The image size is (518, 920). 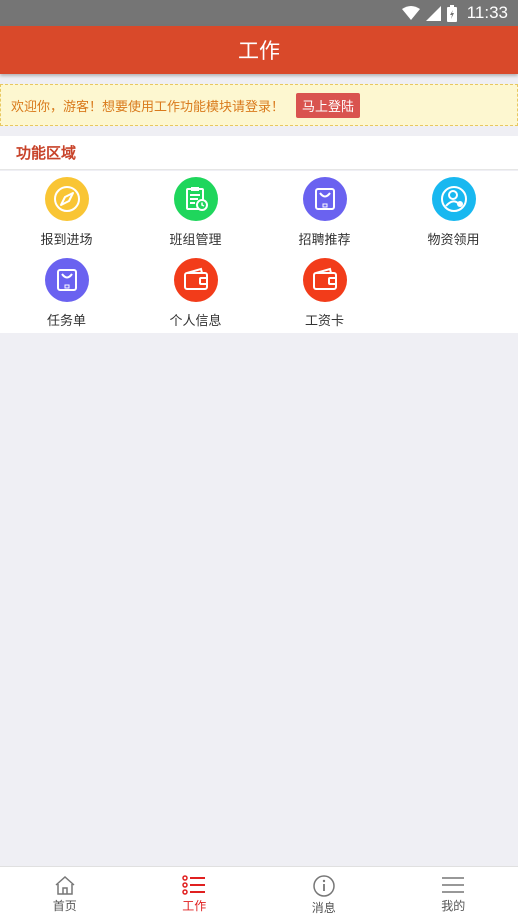 What do you see at coordinates (324, 886) in the screenshot?
I see `info-icon` at bounding box center [324, 886].